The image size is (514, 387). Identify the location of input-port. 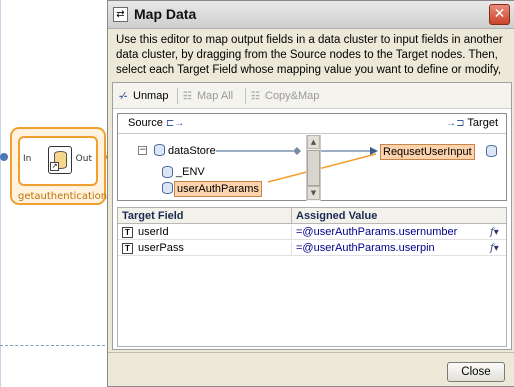
(4, 157).